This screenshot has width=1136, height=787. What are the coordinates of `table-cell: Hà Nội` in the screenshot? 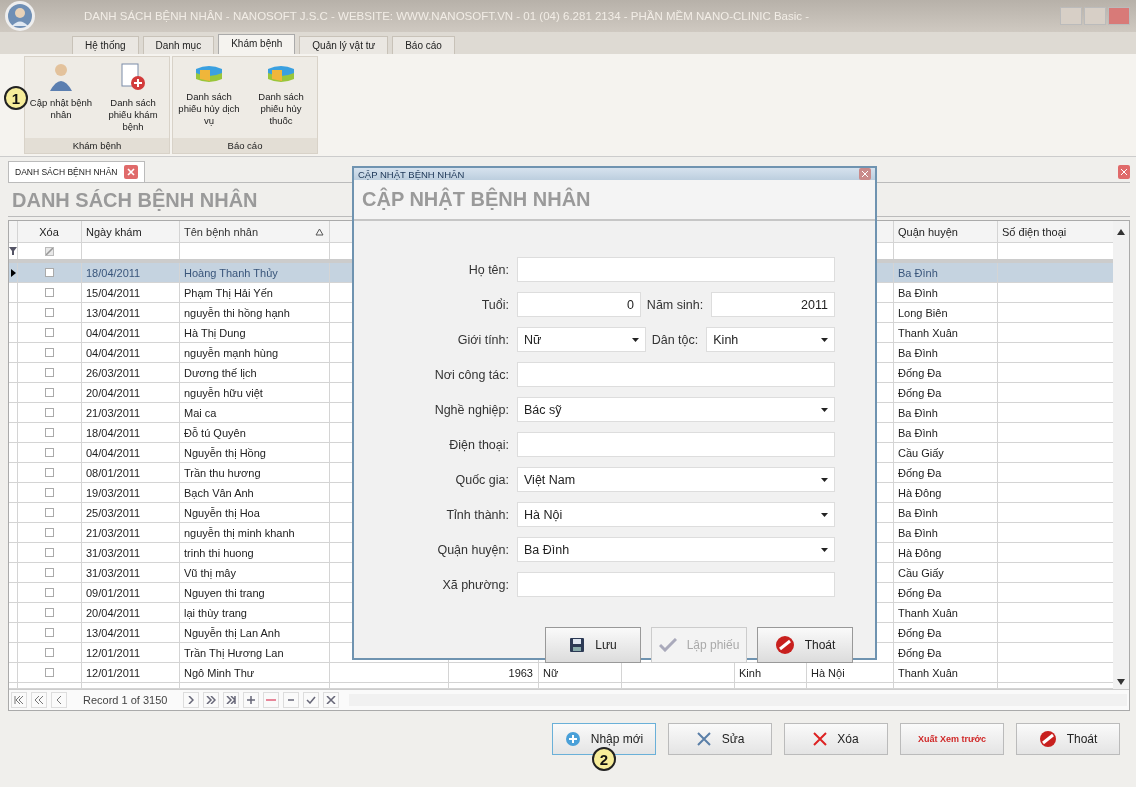 It's located at (828, 672).